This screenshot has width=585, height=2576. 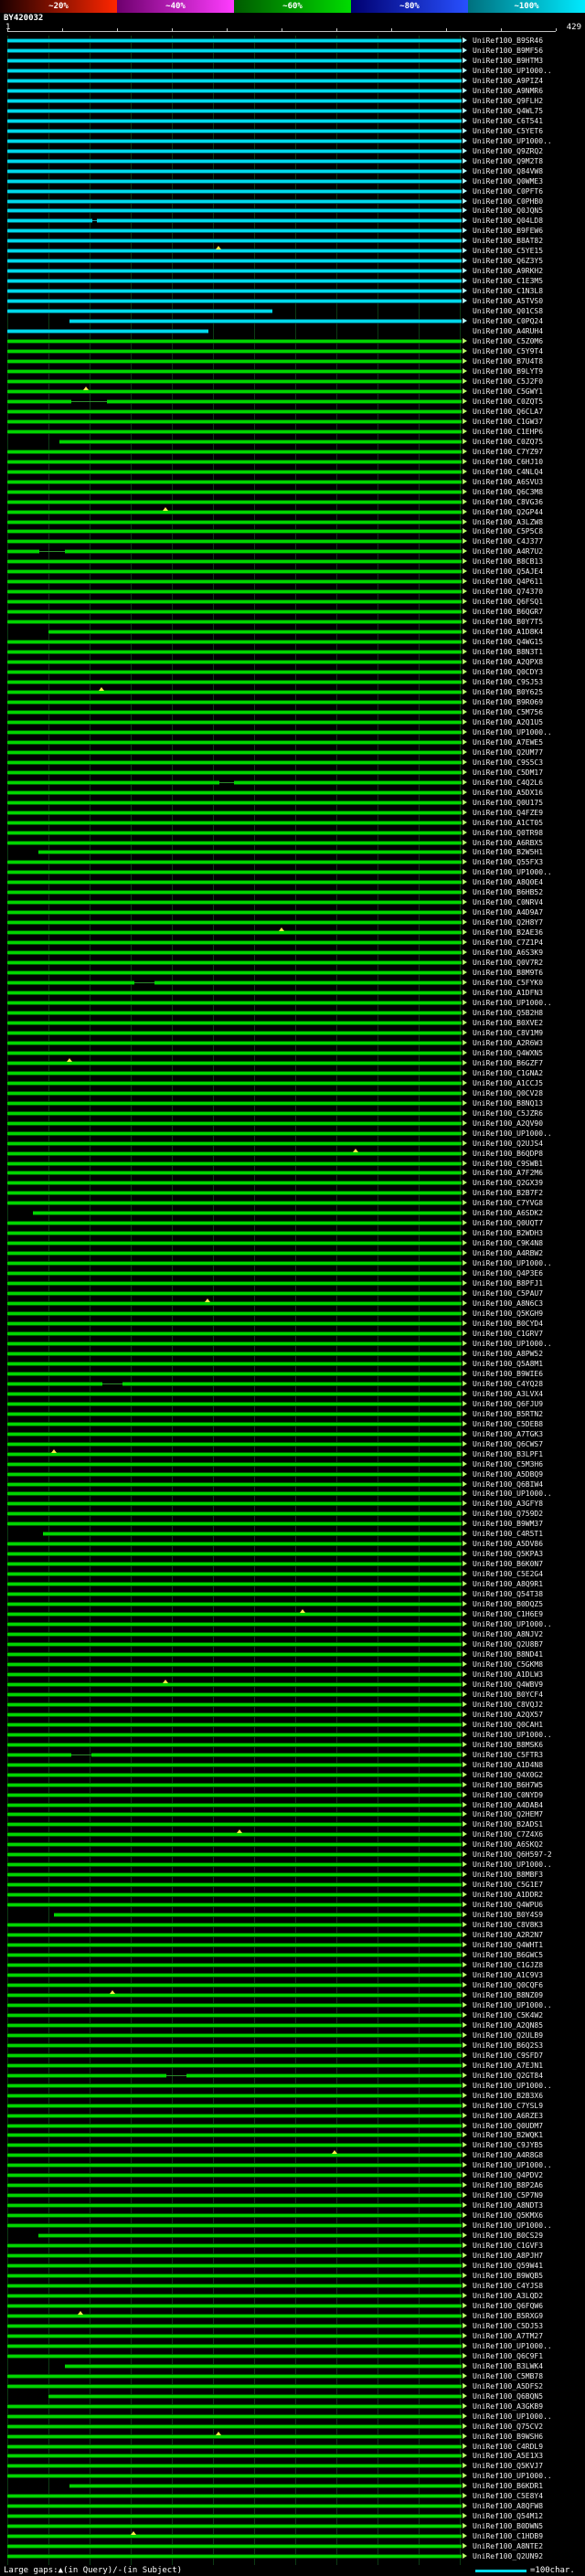 What do you see at coordinates (293, 1424) in the screenshot?
I see `hit-row: UniRef100_C5DEB8` at bounding box center [293, 1424].